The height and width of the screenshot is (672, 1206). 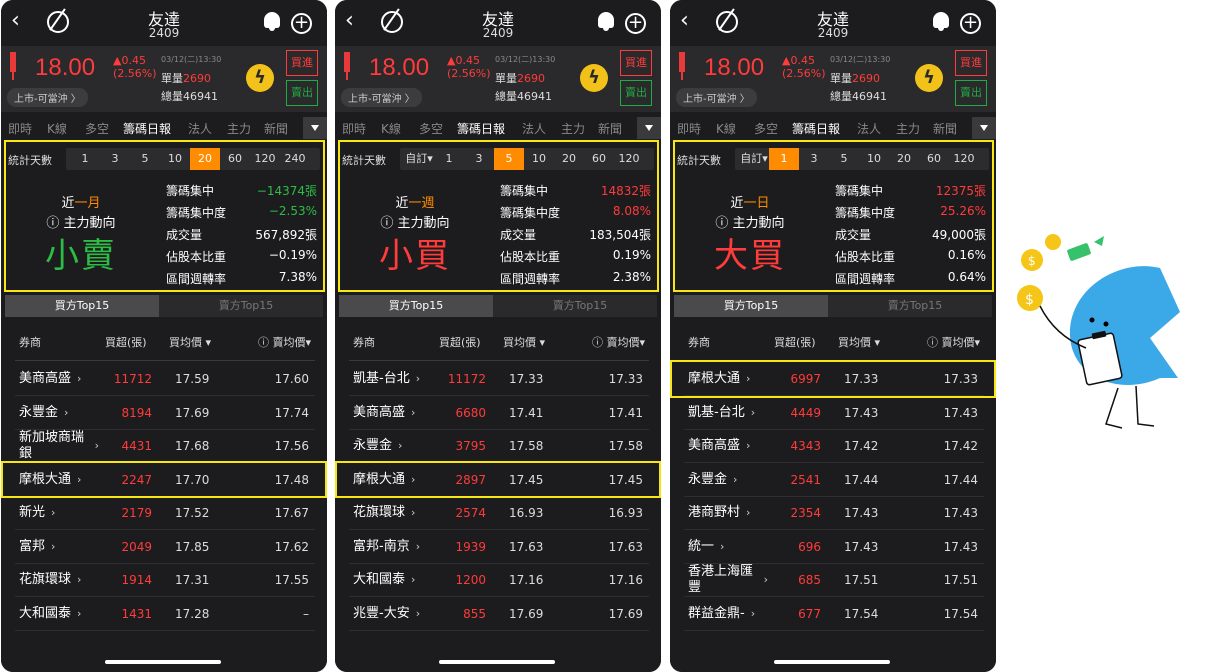 What do you see at coordinates (728, 614) in the screenshot?
I see `broker-name: 群益金鼎- ›` at bounding box center [728, 614].